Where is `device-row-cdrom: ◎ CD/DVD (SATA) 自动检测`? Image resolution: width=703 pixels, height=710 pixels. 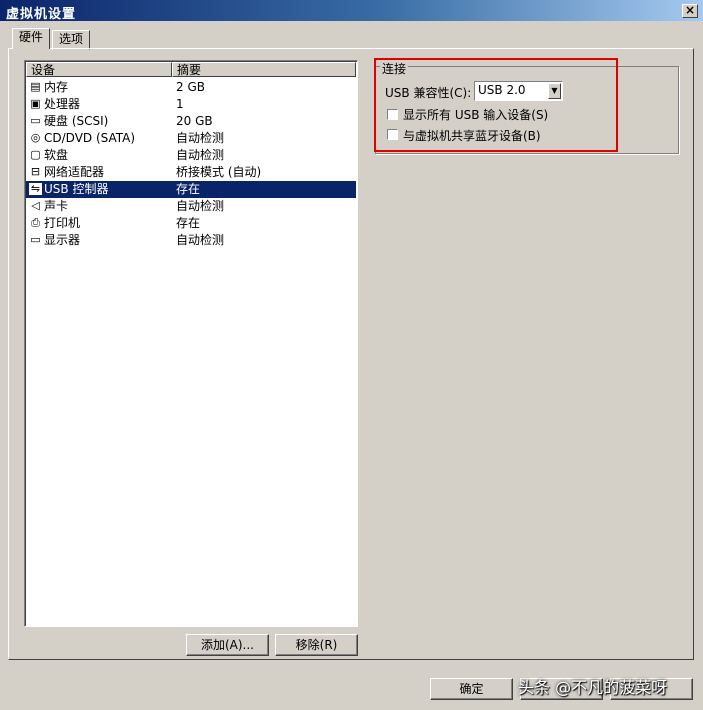
device-row-cdrom: ◎ CD/DVD (SATA) 自动检测 is located at coordinates (191, 138).